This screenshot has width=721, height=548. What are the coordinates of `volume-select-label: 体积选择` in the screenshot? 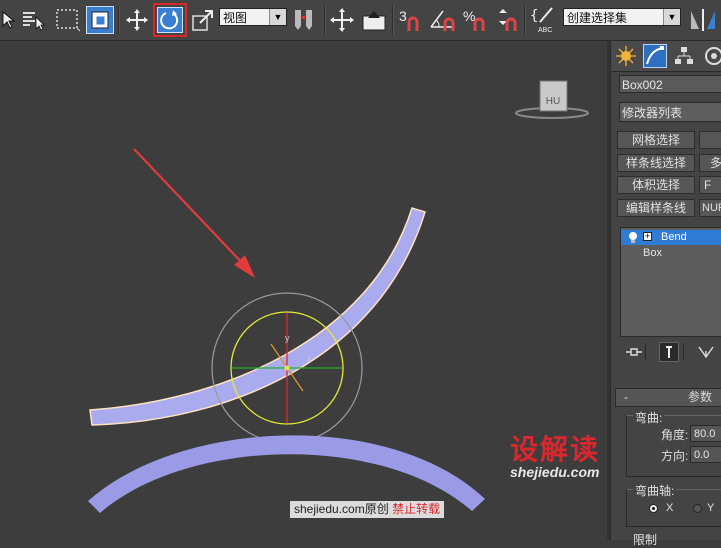 It's located at (655, 185).